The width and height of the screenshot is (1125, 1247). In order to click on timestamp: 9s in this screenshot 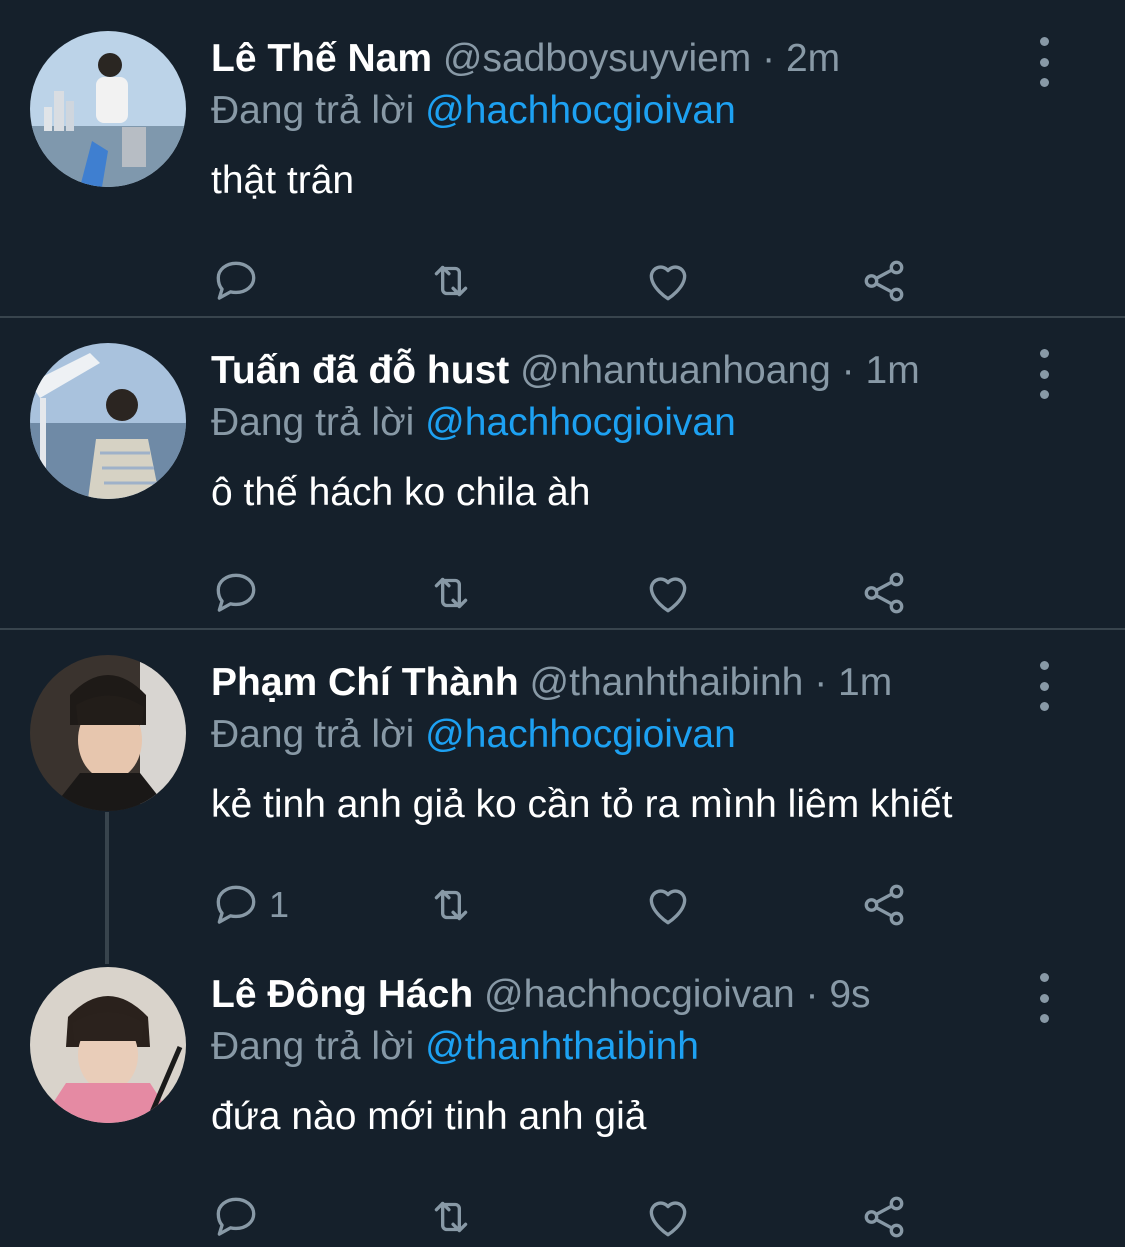, I will do `click(849, 994)`.